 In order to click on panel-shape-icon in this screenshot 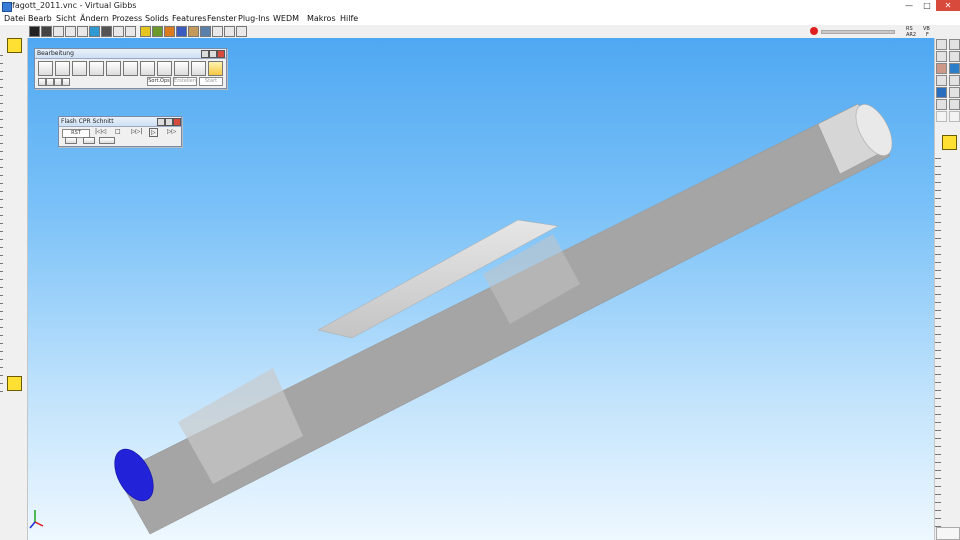, I will do `click(954, 104)`.